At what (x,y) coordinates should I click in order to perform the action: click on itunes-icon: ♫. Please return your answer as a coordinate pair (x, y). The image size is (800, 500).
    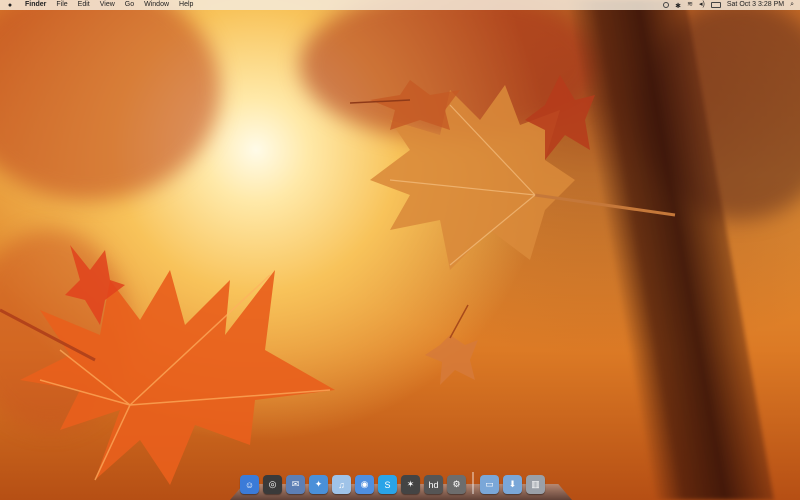
    Looking at the image, I should click on (341, 484).